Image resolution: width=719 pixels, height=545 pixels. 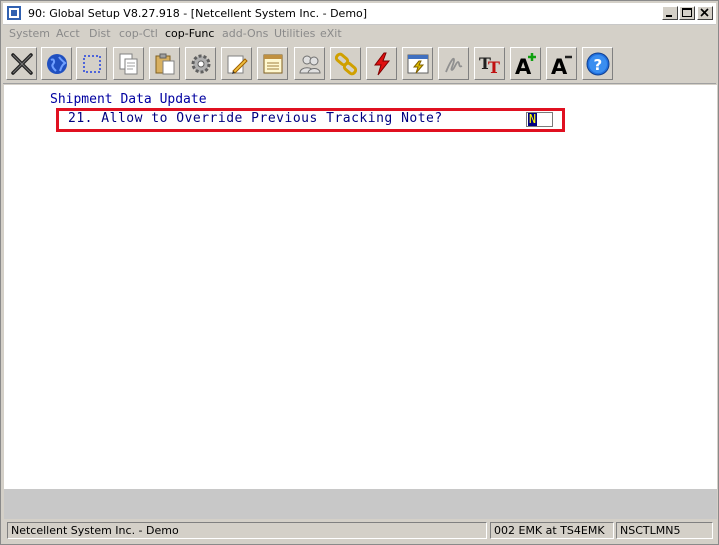 I want to click on paste-button, so click(x=164, y=63).